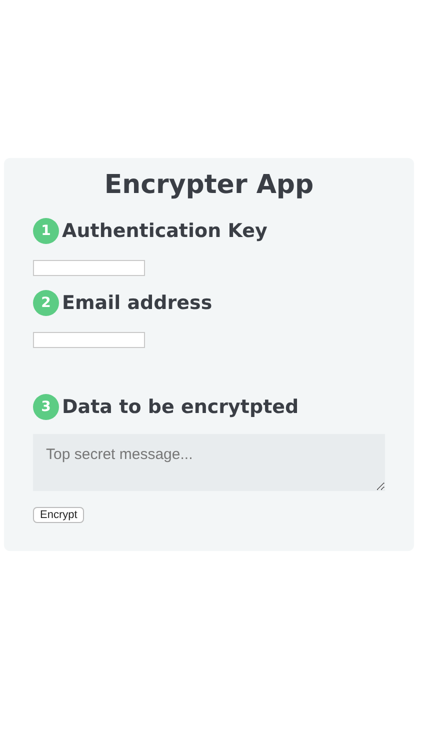  Describe the element at coordinates (46, 303) in the screenshot. I see `step-number-badge: 2` at that location.